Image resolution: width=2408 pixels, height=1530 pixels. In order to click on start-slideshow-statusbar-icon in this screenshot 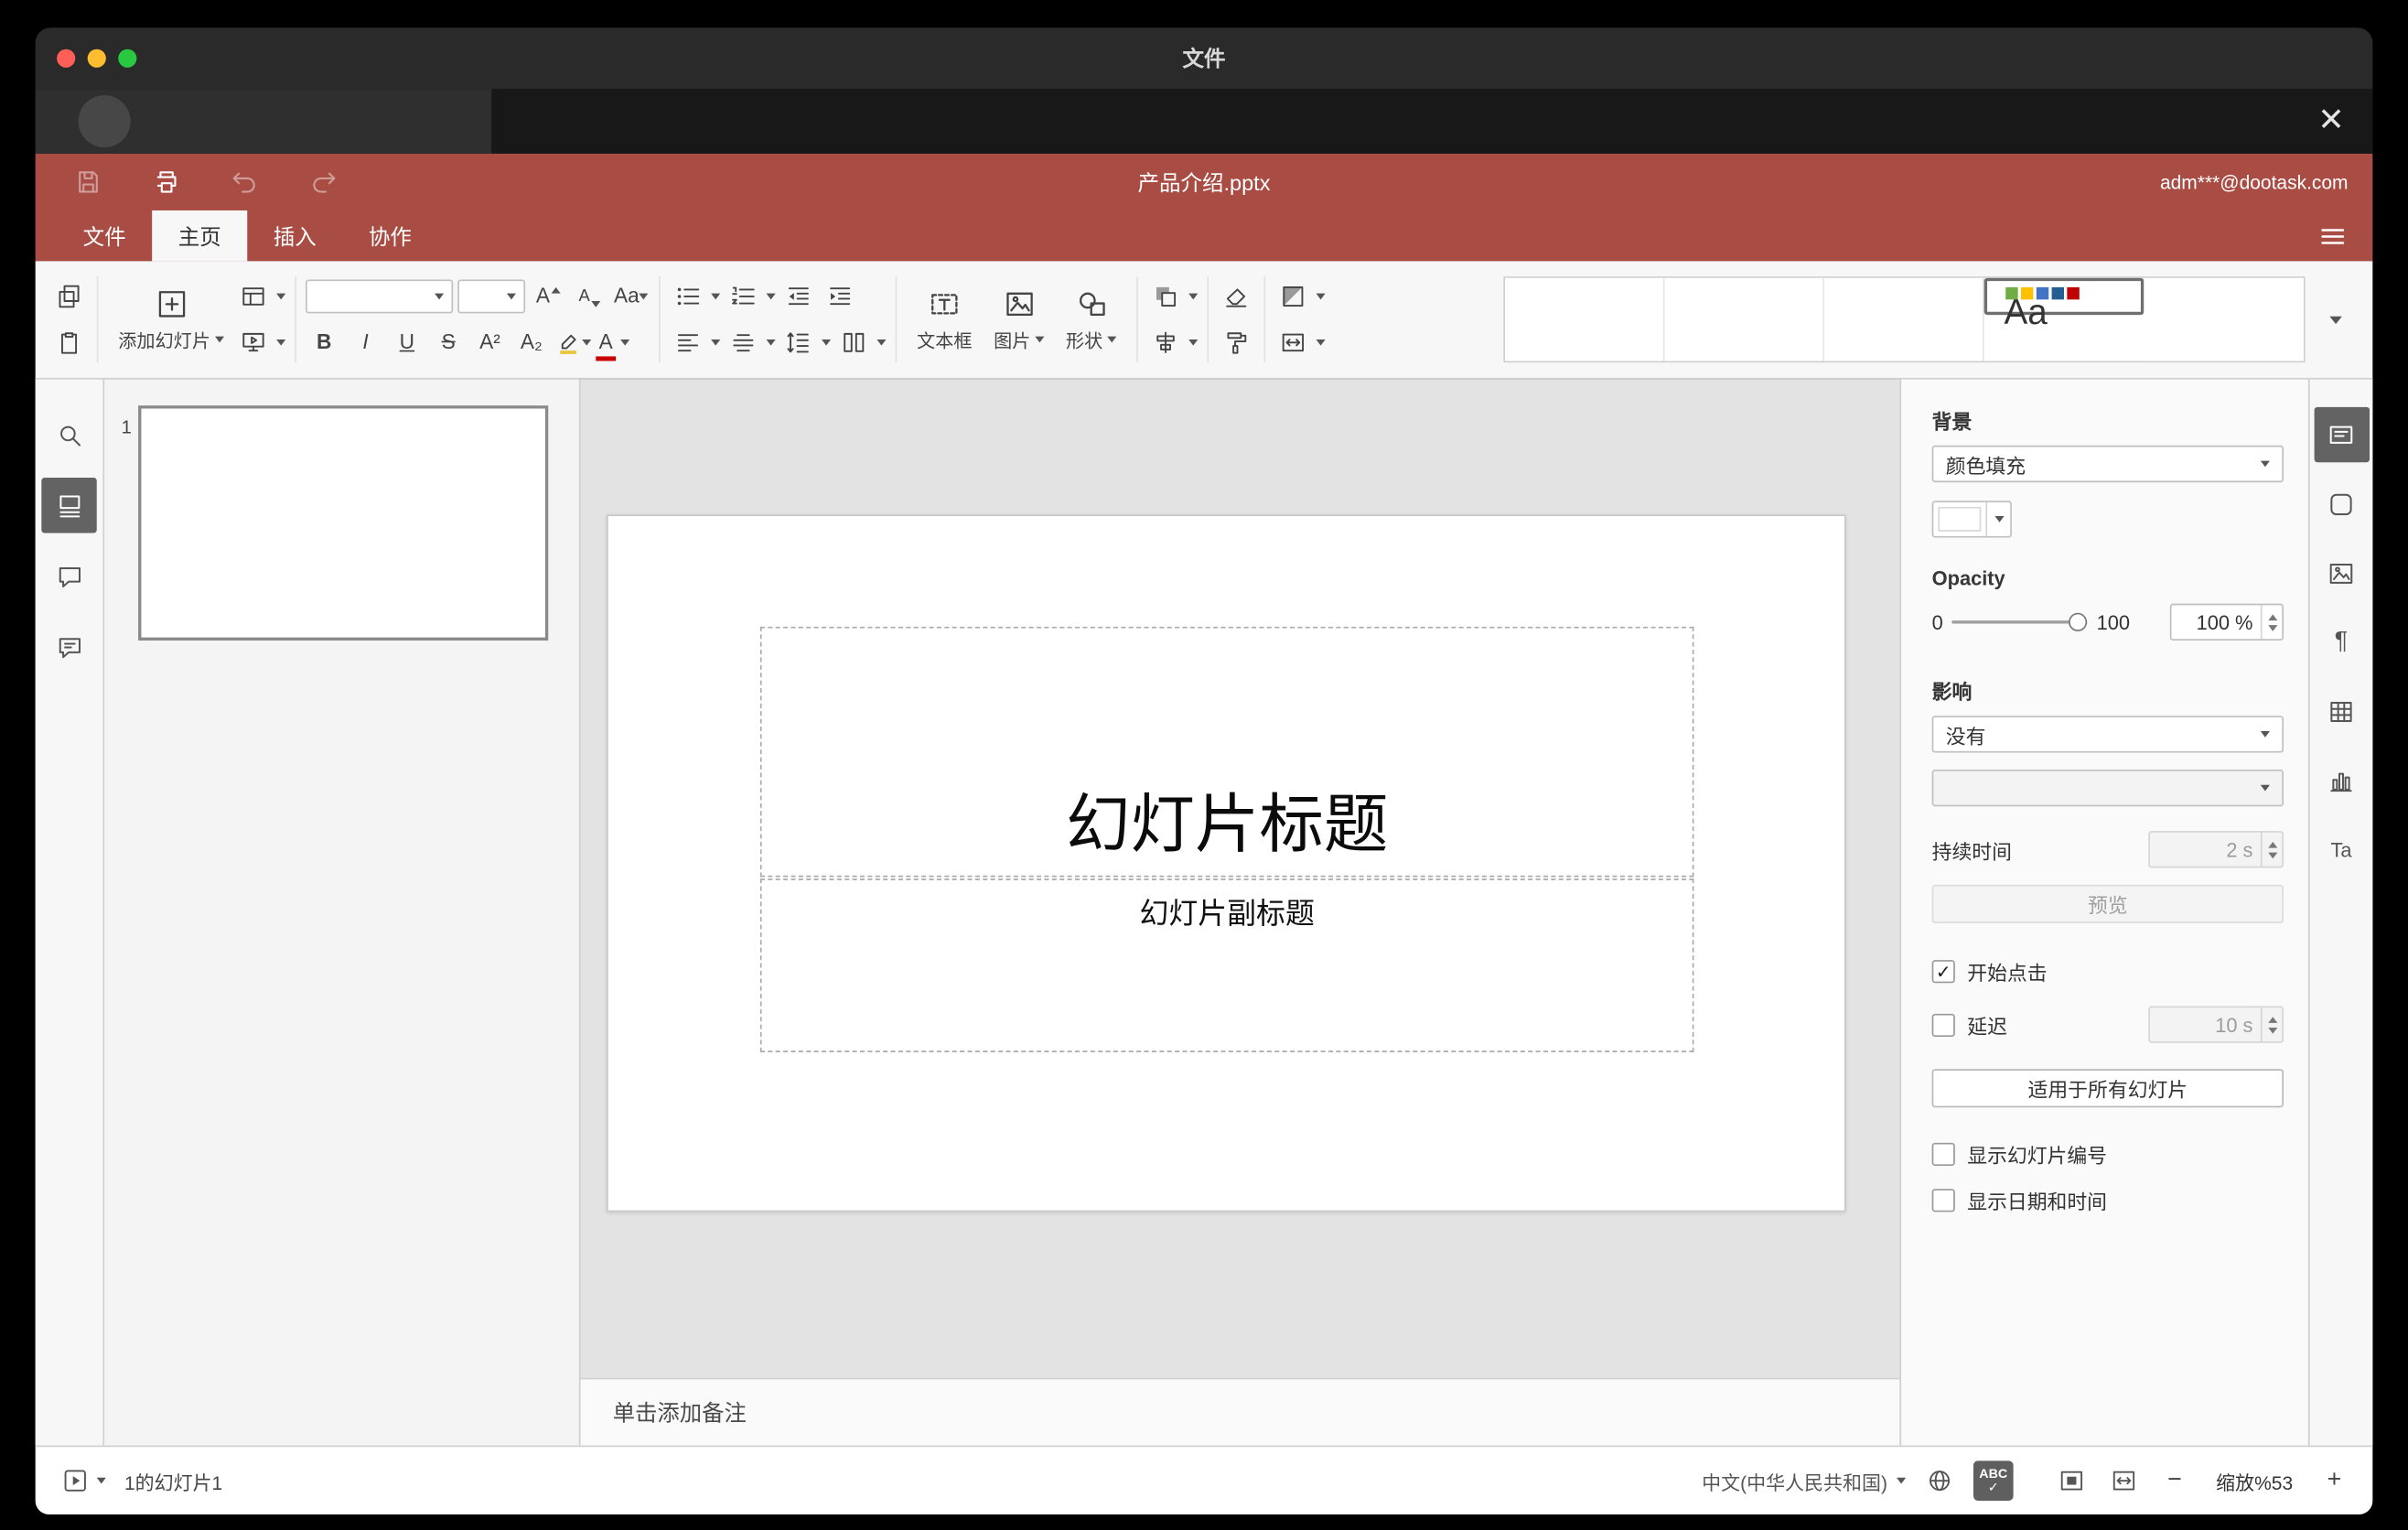, I will do `click(75, 1480)`.